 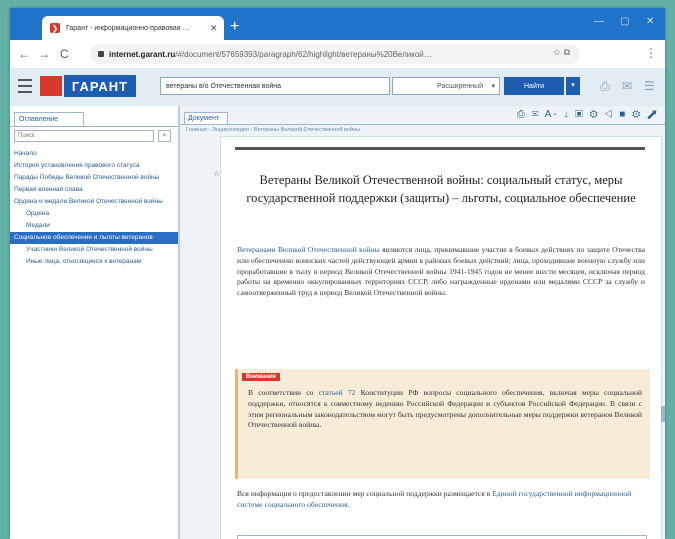 I want to click on contents-item: Медали, so click(x=94, y=226).